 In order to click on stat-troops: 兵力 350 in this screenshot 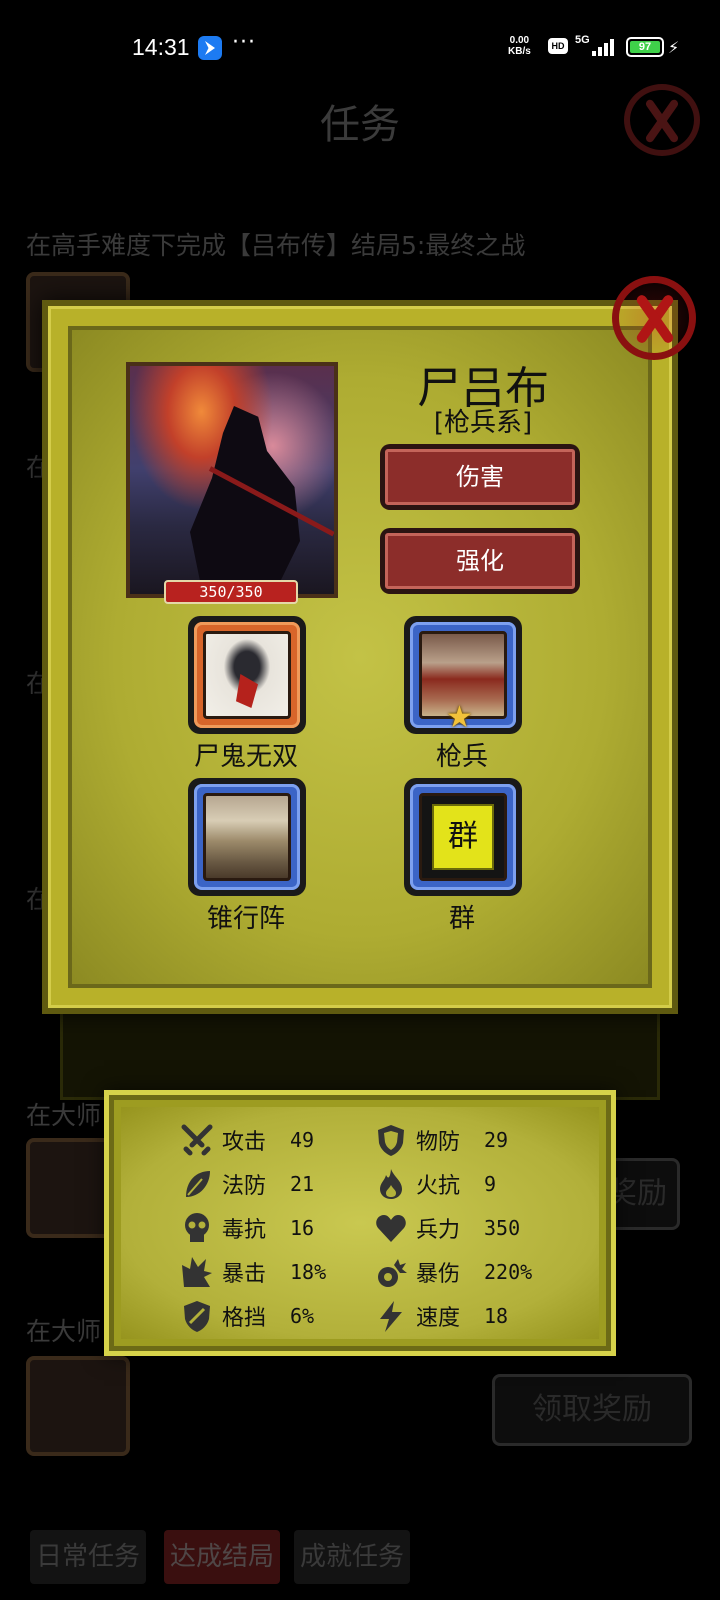, I will do `click(447, 1228)`.